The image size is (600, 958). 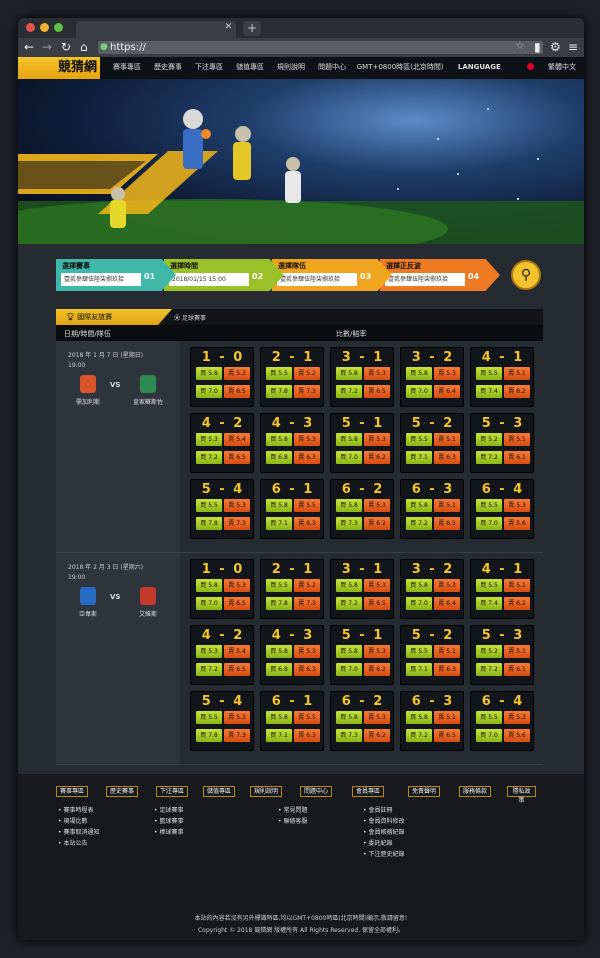 What do you see at coordinates (88, 602) in the screenshot?
I see `home-team: 亞韋斯` at bounding box center [88, 602].